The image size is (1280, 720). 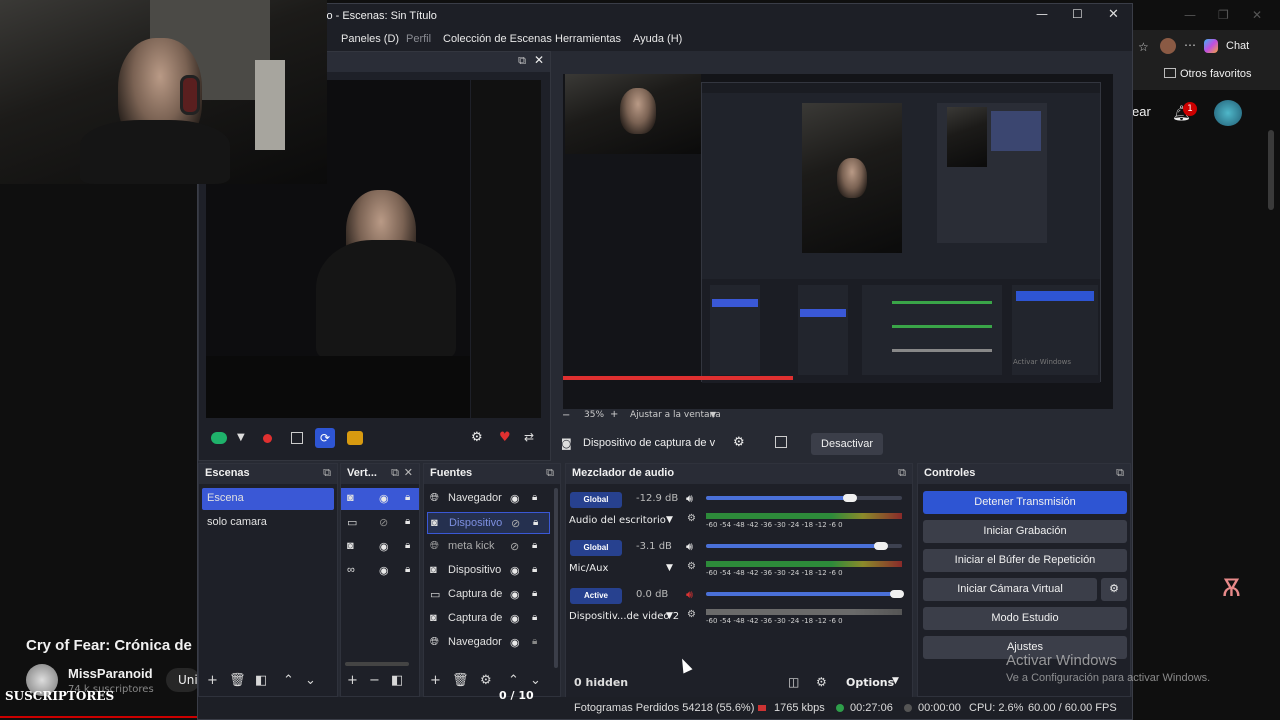 What do you see at coordinates (821, 682) in the screenshot?
I see `advanced-audio-icon: ⚙` at bounding box center [821, 682].